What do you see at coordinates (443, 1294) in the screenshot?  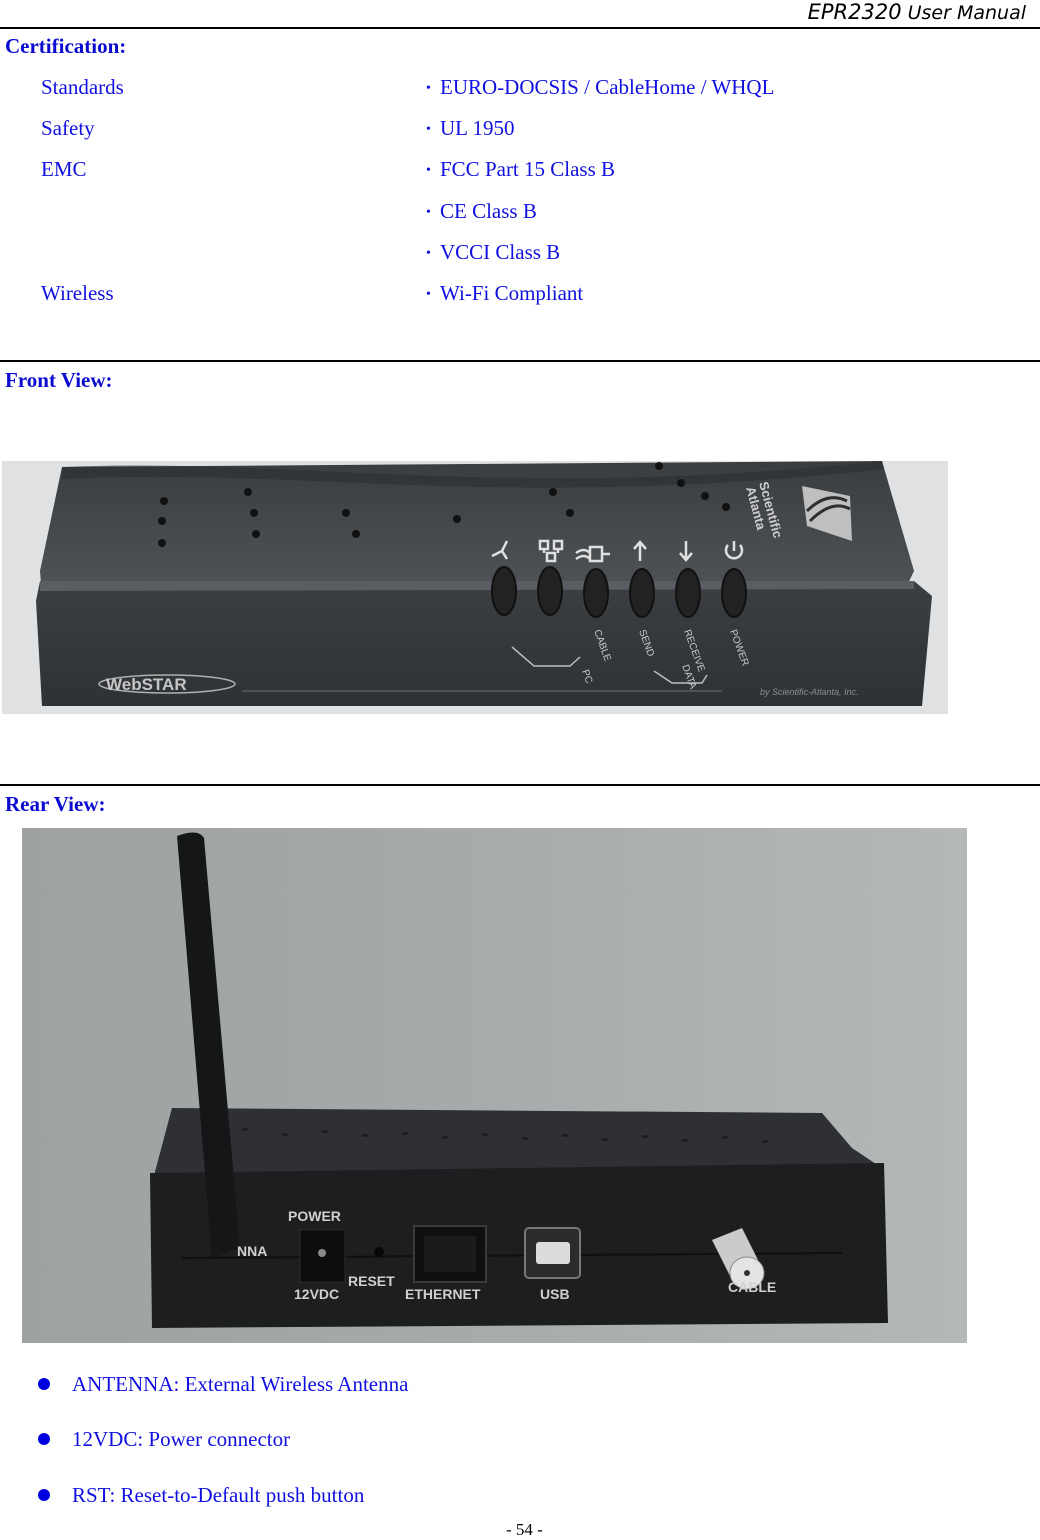 I see `port-label-ethernet: ETHERNET` at bounding box center [443, 1294].